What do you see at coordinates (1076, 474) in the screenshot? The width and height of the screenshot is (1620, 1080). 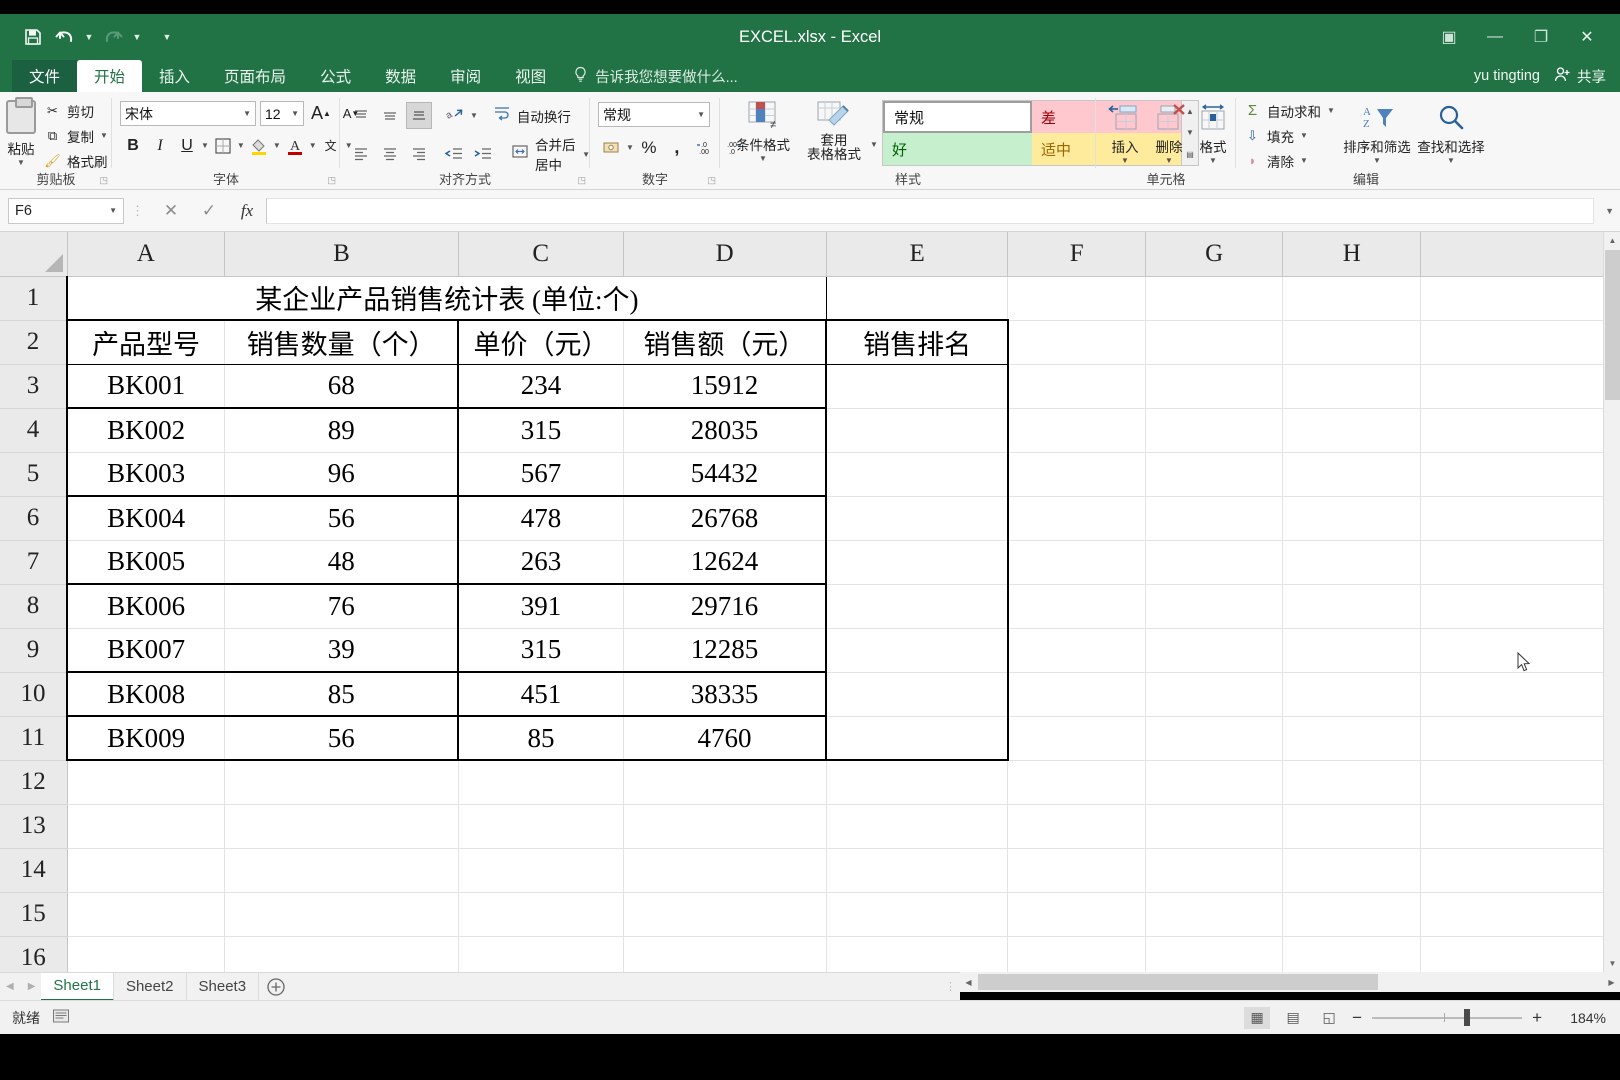 I see `cell-f5` at bounding box center [1076, 474].